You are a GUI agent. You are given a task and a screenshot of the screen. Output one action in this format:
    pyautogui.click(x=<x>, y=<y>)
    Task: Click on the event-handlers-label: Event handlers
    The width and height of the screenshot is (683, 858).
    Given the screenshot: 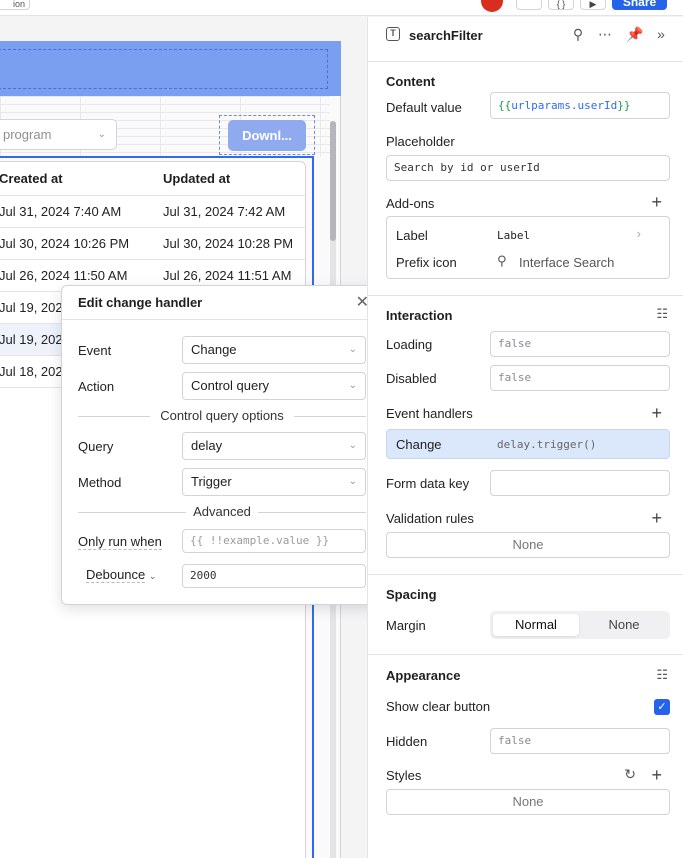 What is the action you would take?
    pyautogui.click(x=429, y=413)
    